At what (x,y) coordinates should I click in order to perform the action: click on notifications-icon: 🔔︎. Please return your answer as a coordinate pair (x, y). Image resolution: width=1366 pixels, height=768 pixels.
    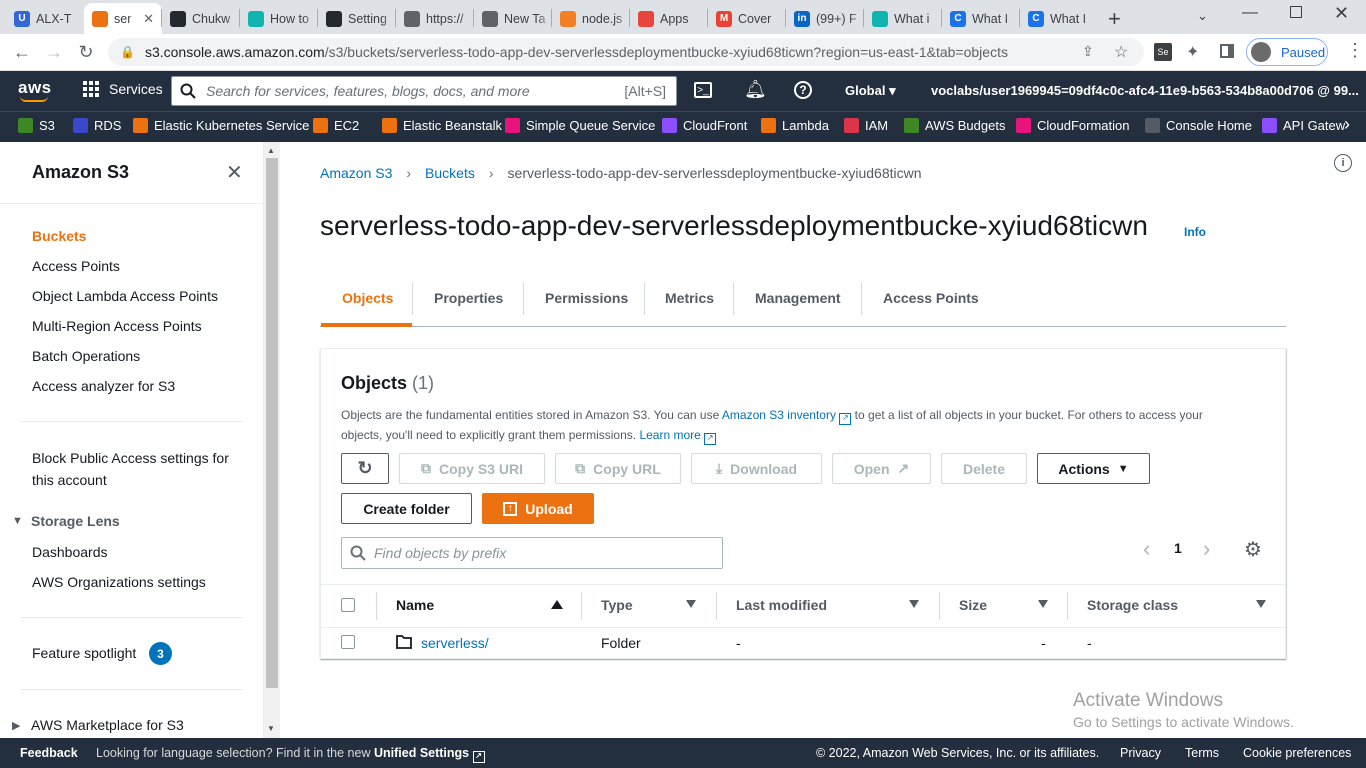
    Looking at the image, I should click on (755, 89).